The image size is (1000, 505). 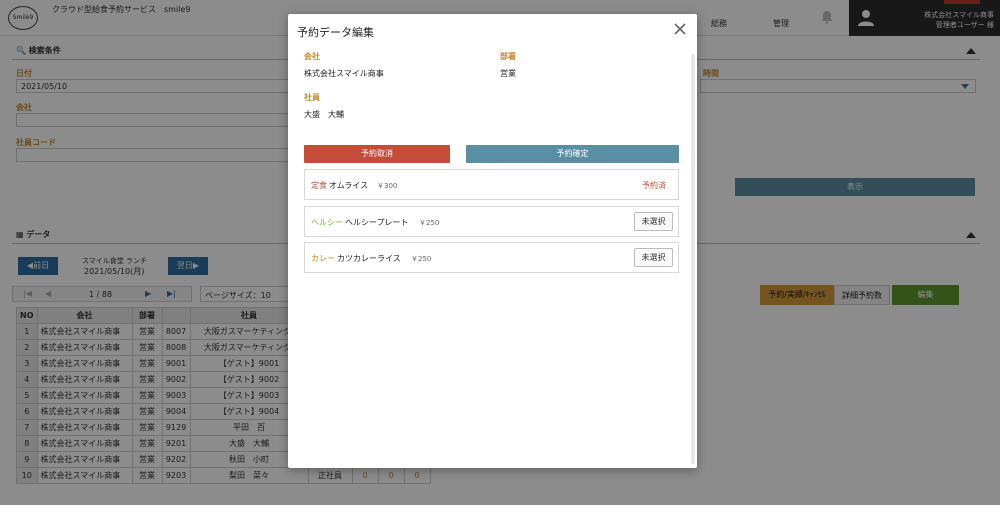 I want to click on menu-name: オムライス, so click(x=349, y=185).